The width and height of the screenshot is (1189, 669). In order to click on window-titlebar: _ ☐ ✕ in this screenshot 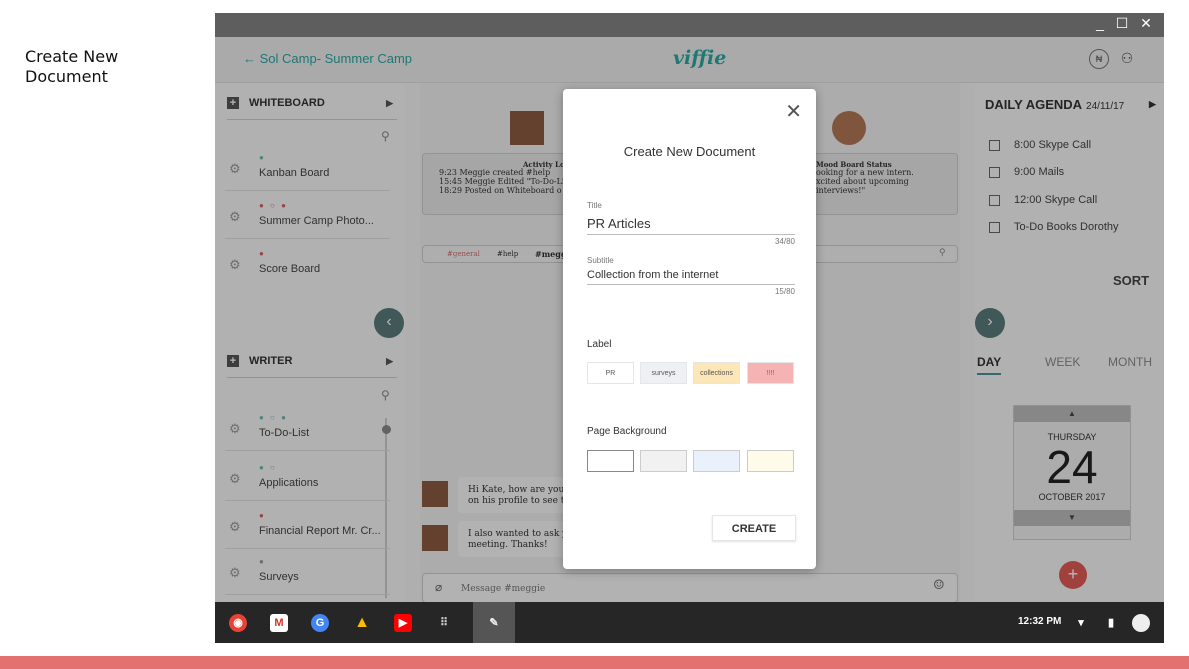, I will do `click(689, 25)`.